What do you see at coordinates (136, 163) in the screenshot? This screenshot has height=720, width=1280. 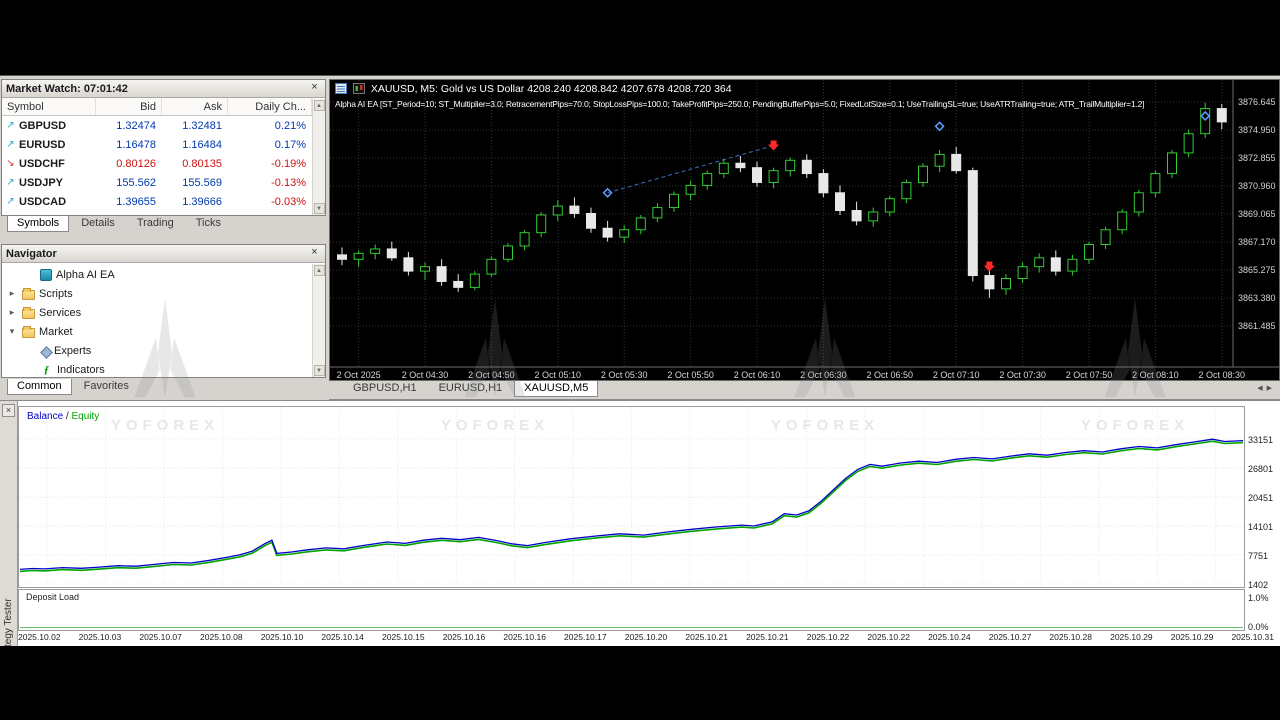 I see `bid-cell: 0.80126` at bounding box center [136, 163].